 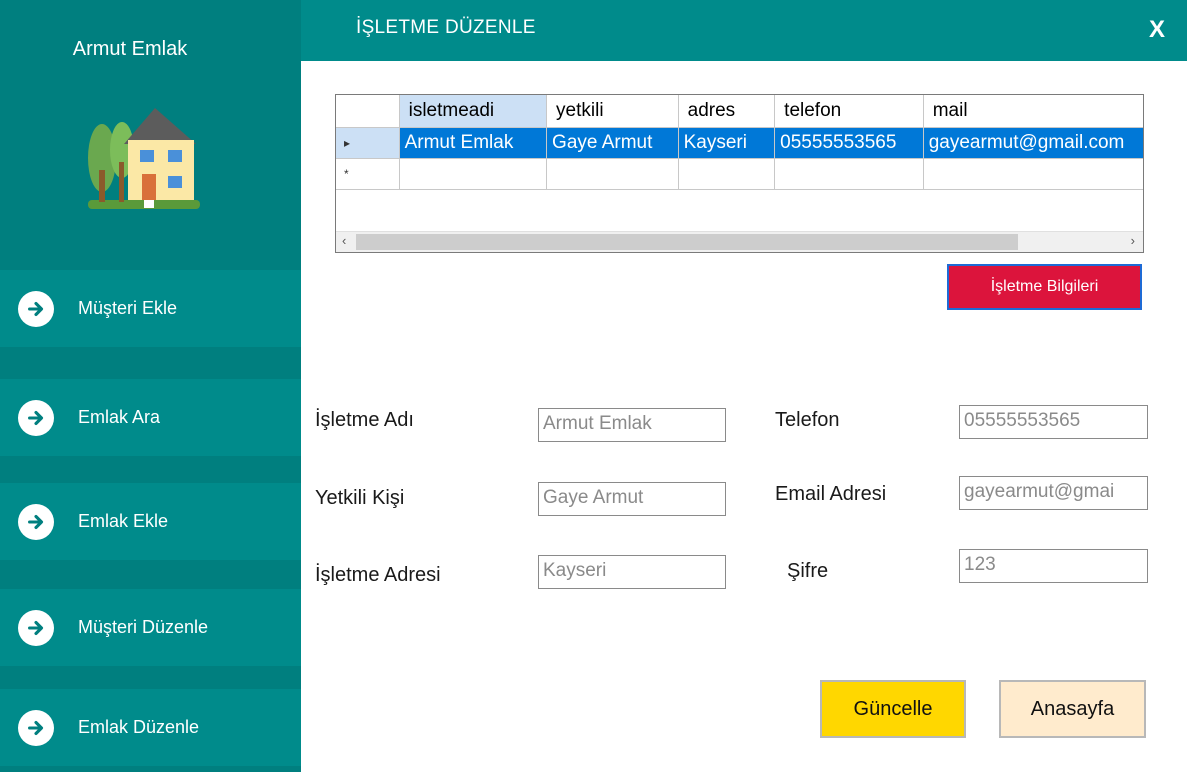 I want to click on contact-person-field: Gaye Armut, so click(x=632, y=499).